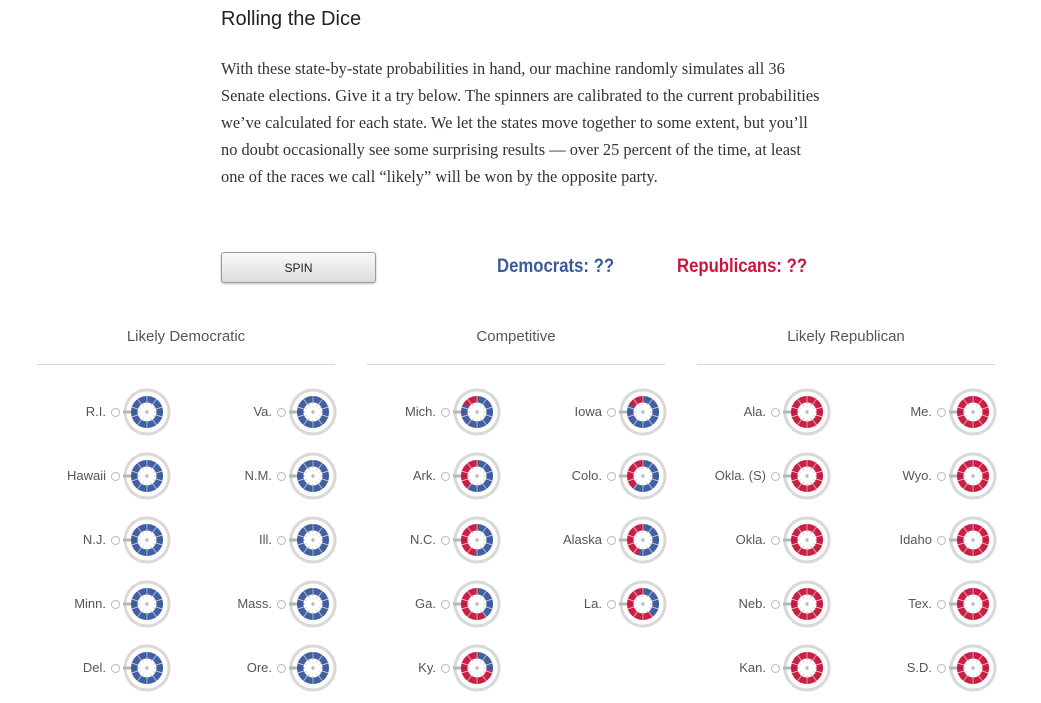 Image resolution: width=1041 pixels, height=703 pixels. What do you see at coordinates (742, 266) in the screenshot?
I see `republicans-tally: Republicans: ??` at bounding box center [742, 266].